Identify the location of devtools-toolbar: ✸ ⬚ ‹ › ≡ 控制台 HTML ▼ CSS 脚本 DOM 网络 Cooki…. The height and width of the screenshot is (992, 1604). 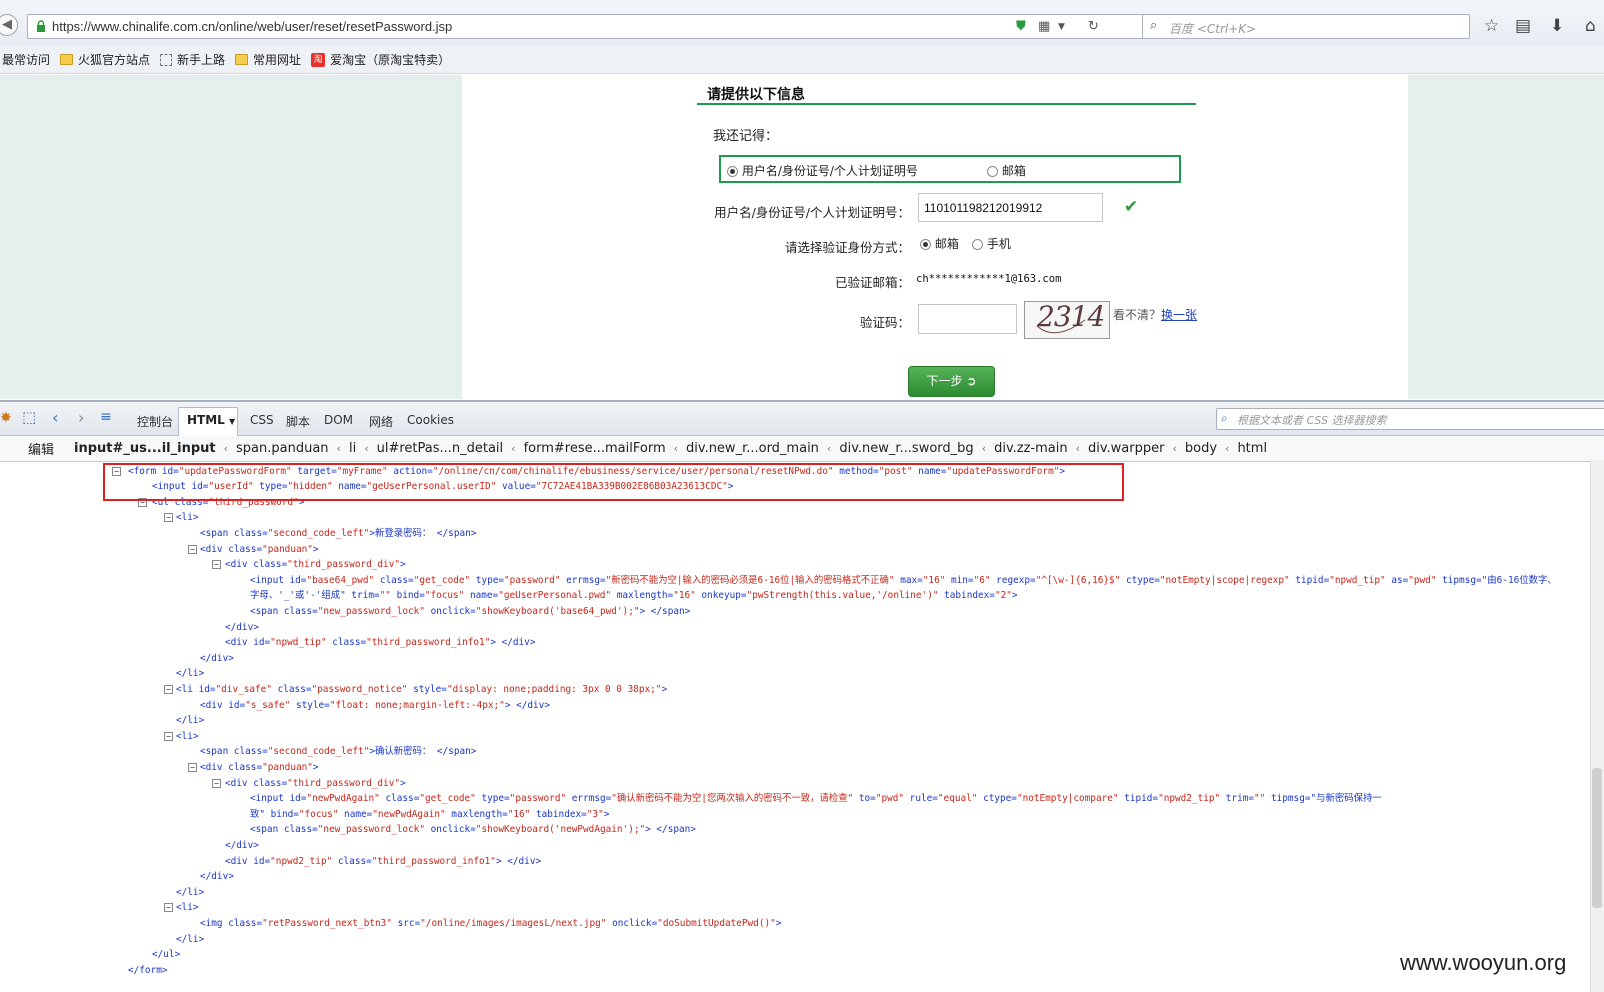
(802, 419).